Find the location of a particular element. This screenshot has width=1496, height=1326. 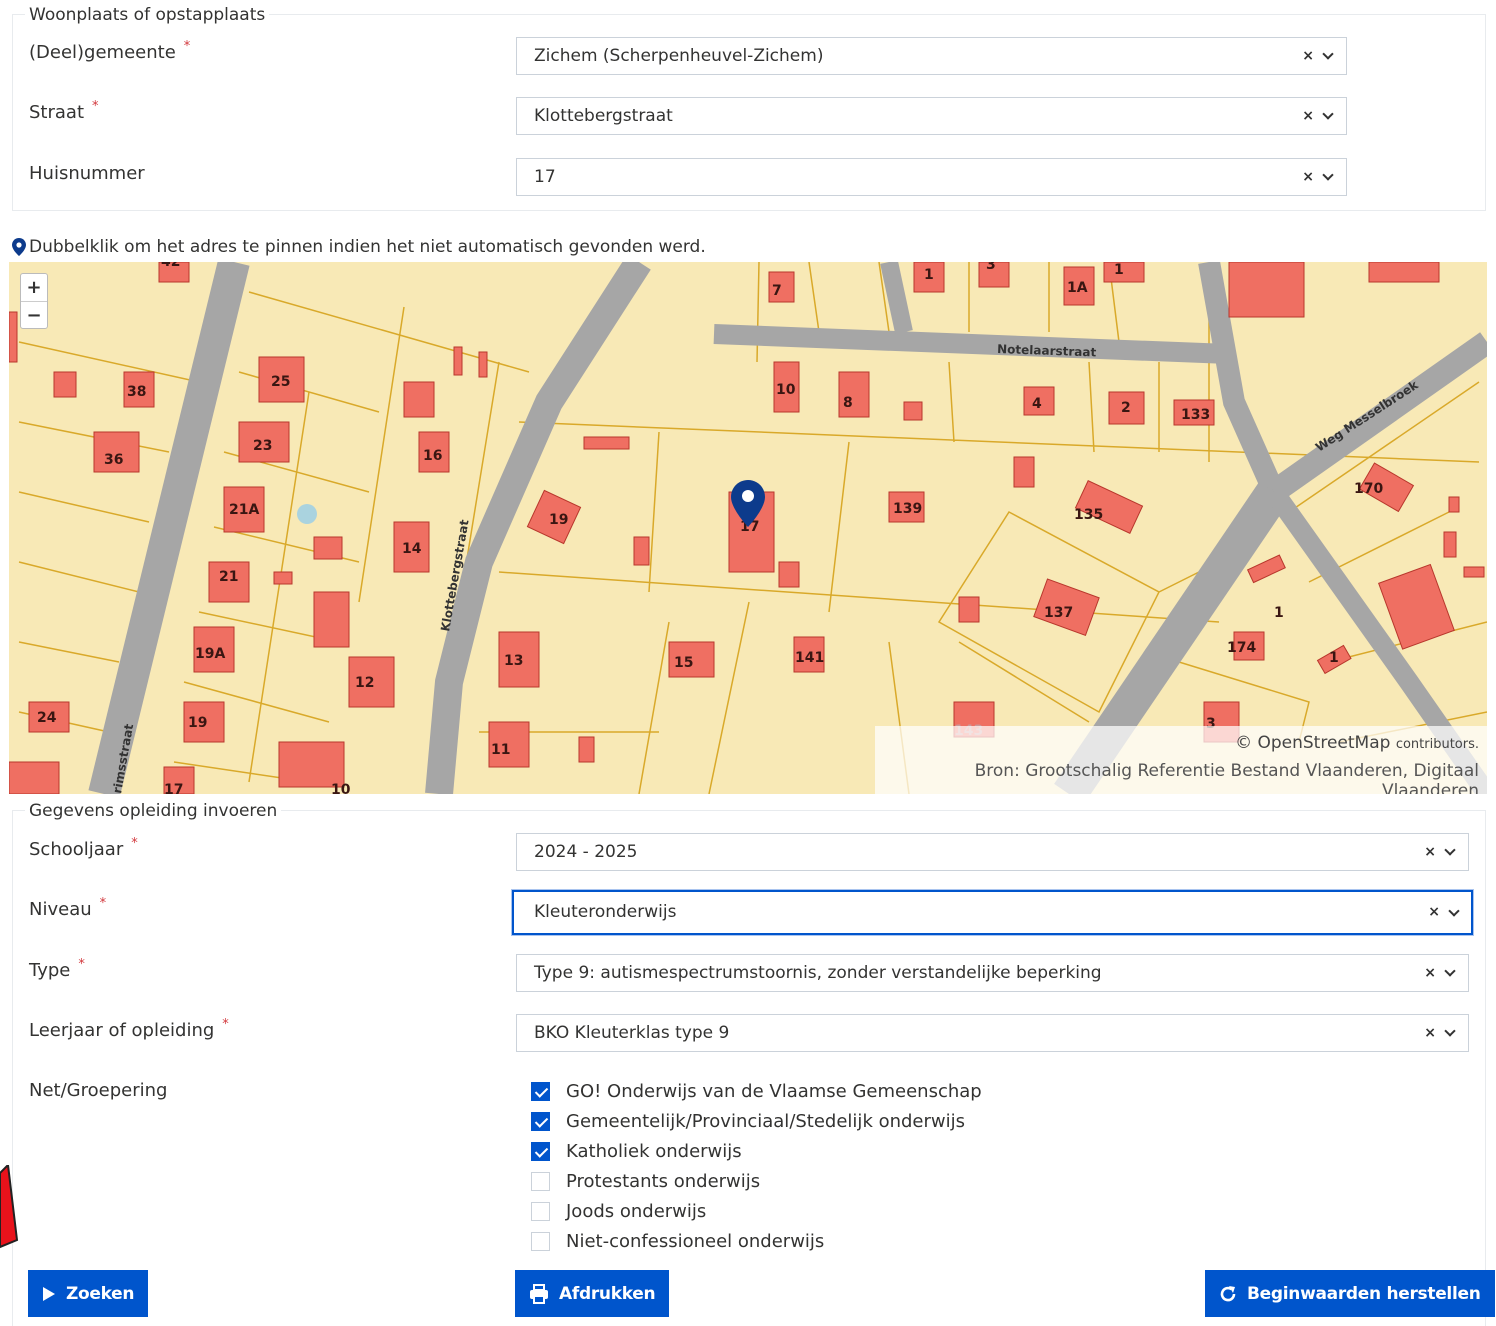

niveau-select: Kleuteronderwijs × is located at coordinates (992, 912).